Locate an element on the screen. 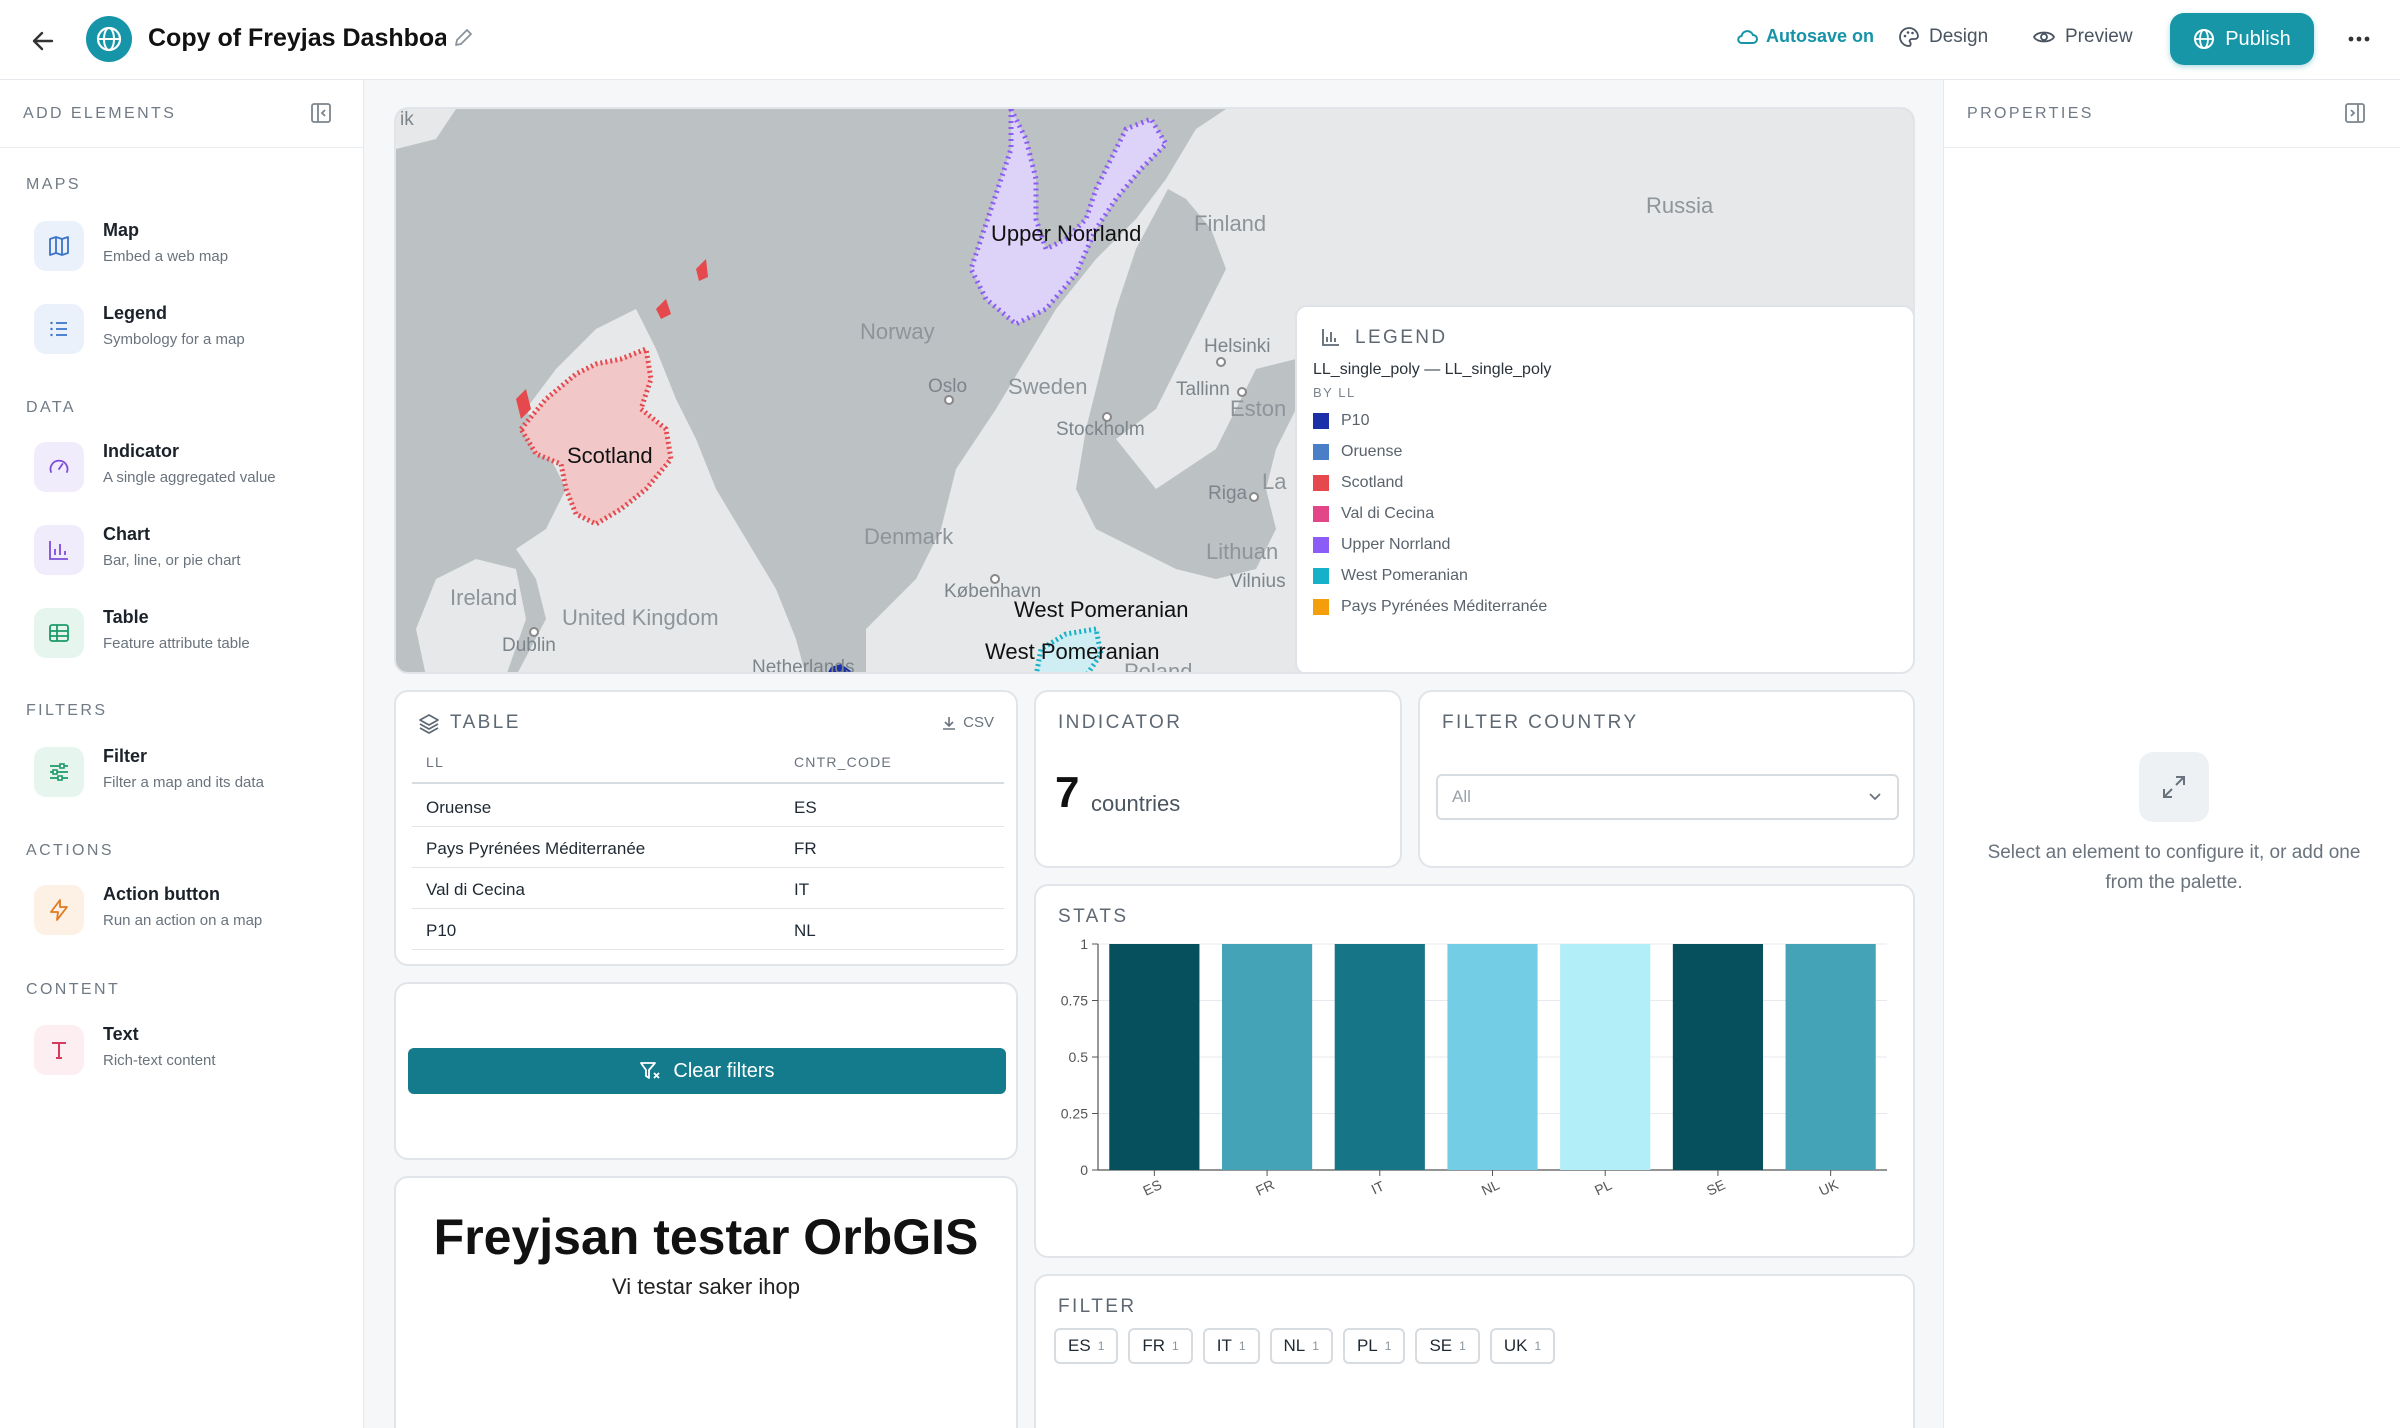  filter-title: FILTER is located at coordinates (1097, 1306).